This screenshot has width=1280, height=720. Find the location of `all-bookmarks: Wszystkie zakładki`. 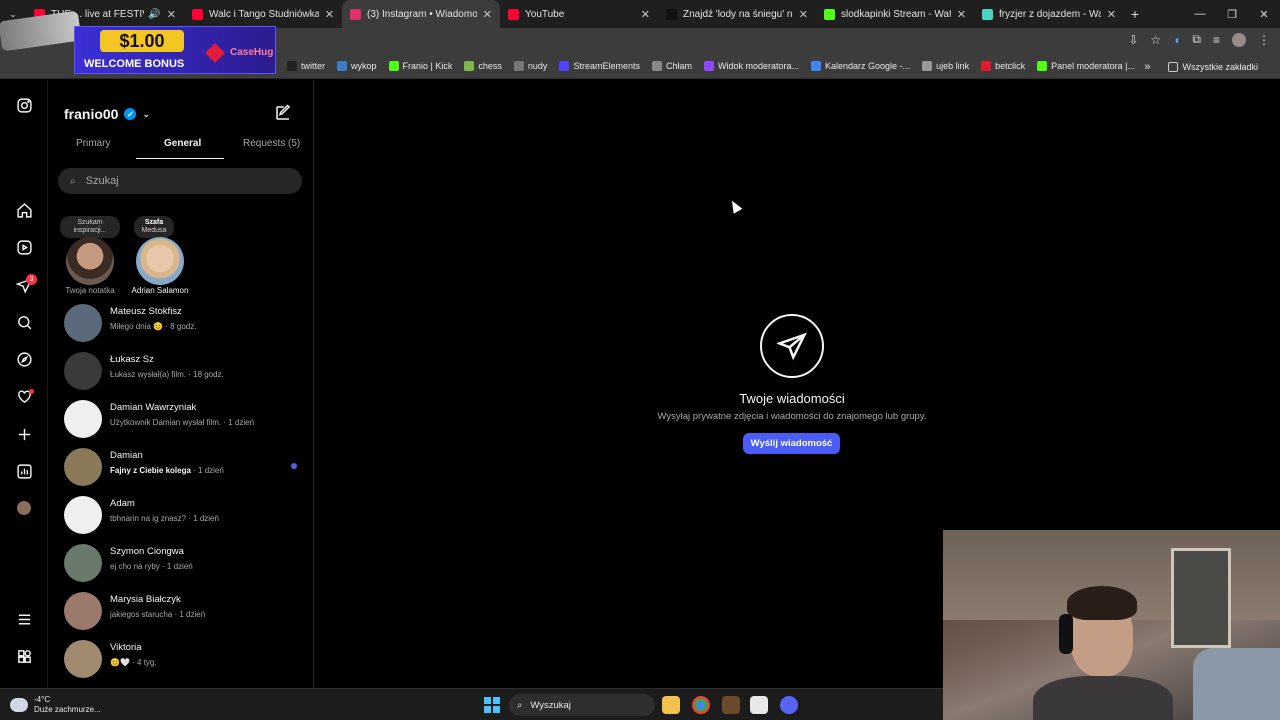

all-bookmarks: Wszystkie zakładki is located at coordinates (1213, 67).